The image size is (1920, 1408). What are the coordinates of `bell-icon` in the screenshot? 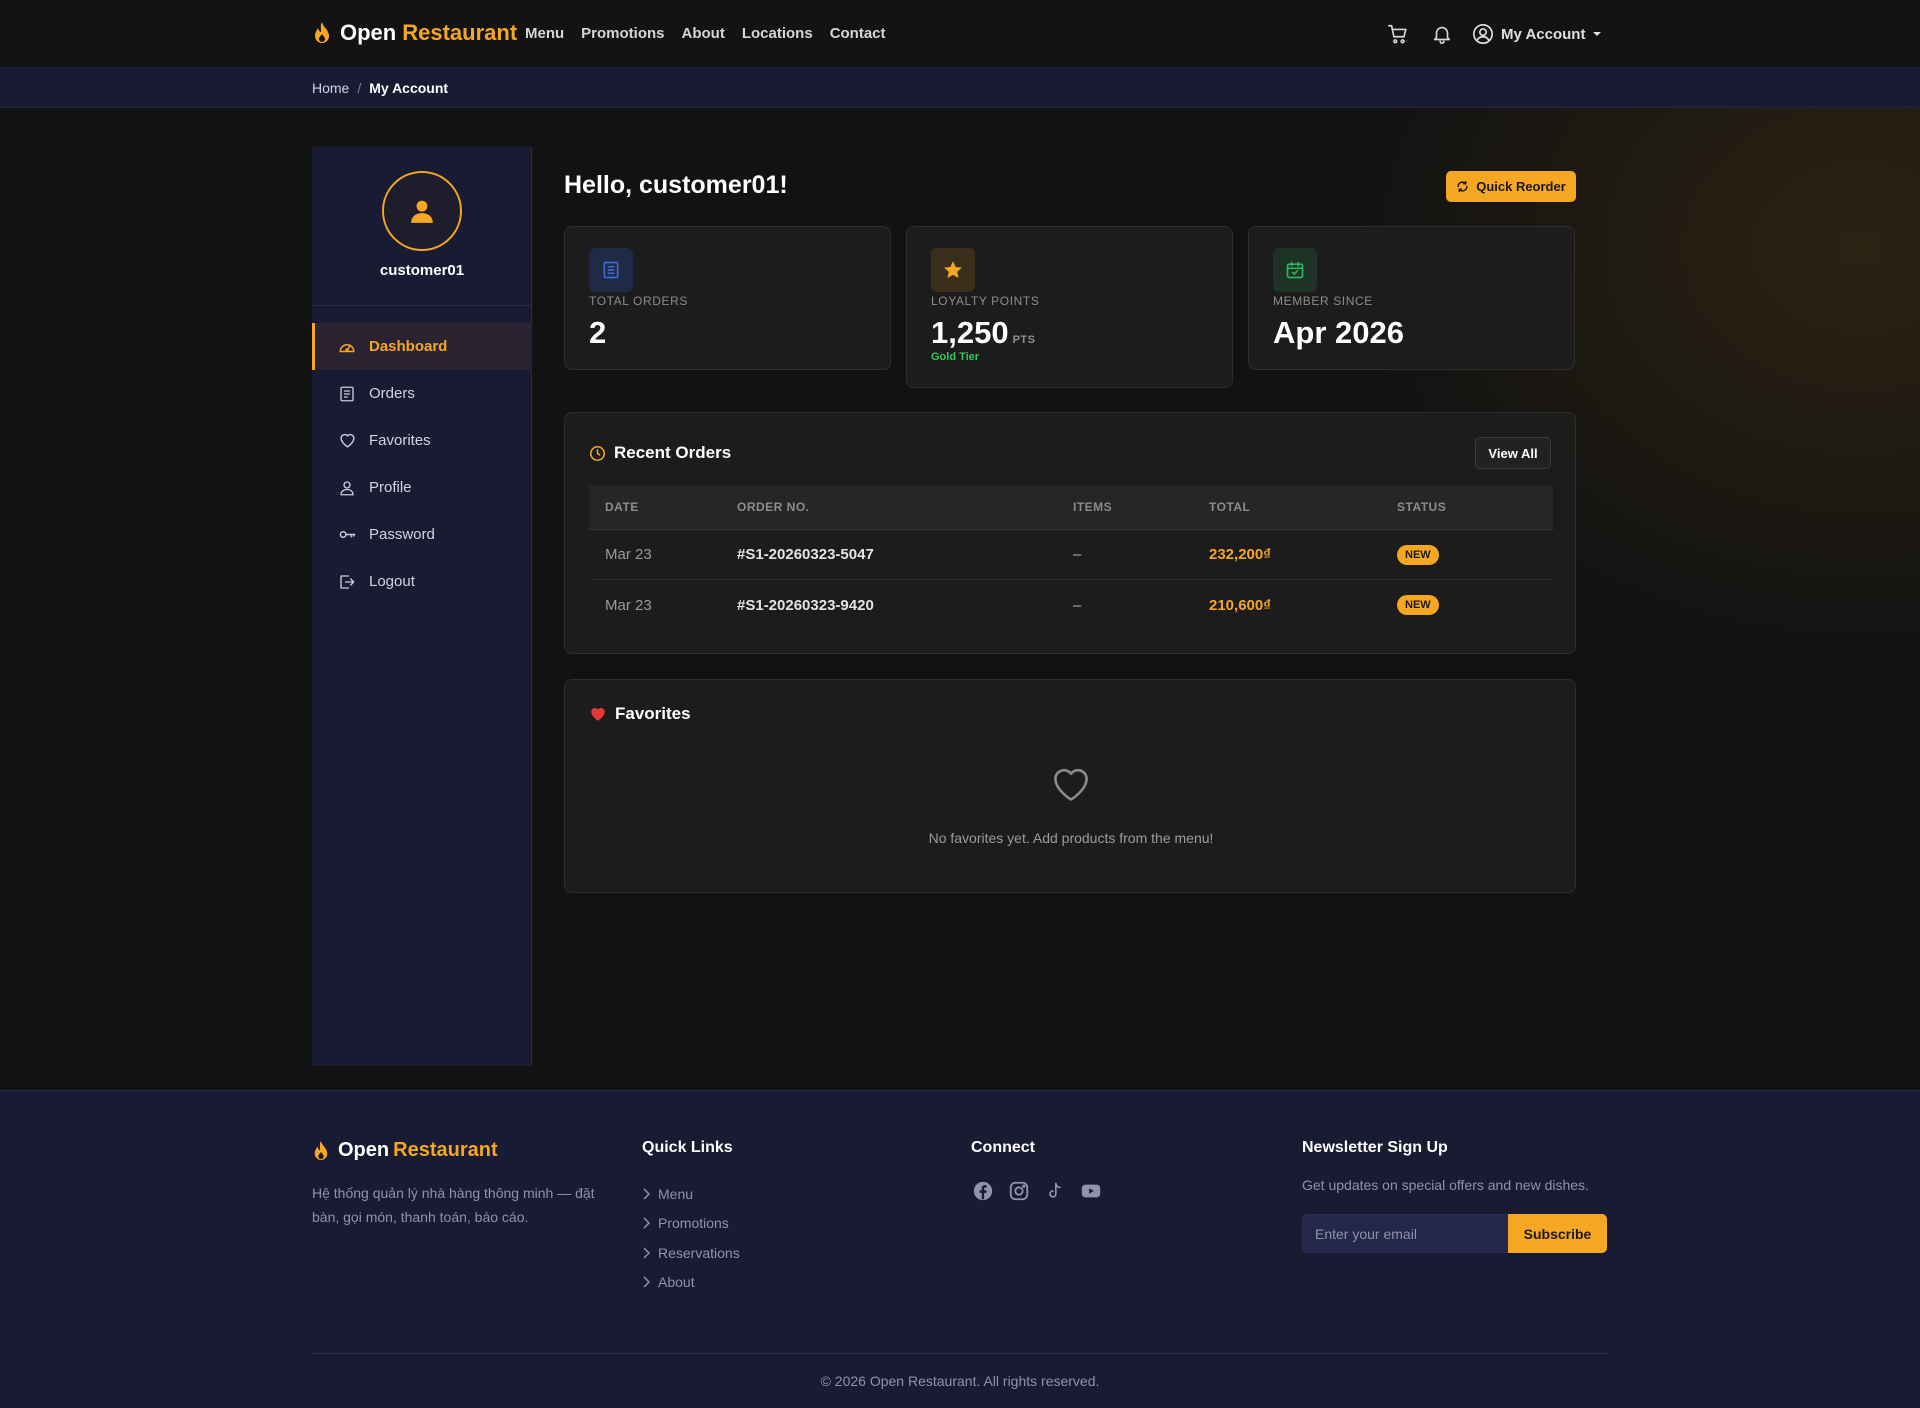 It's located at (1442, 34).